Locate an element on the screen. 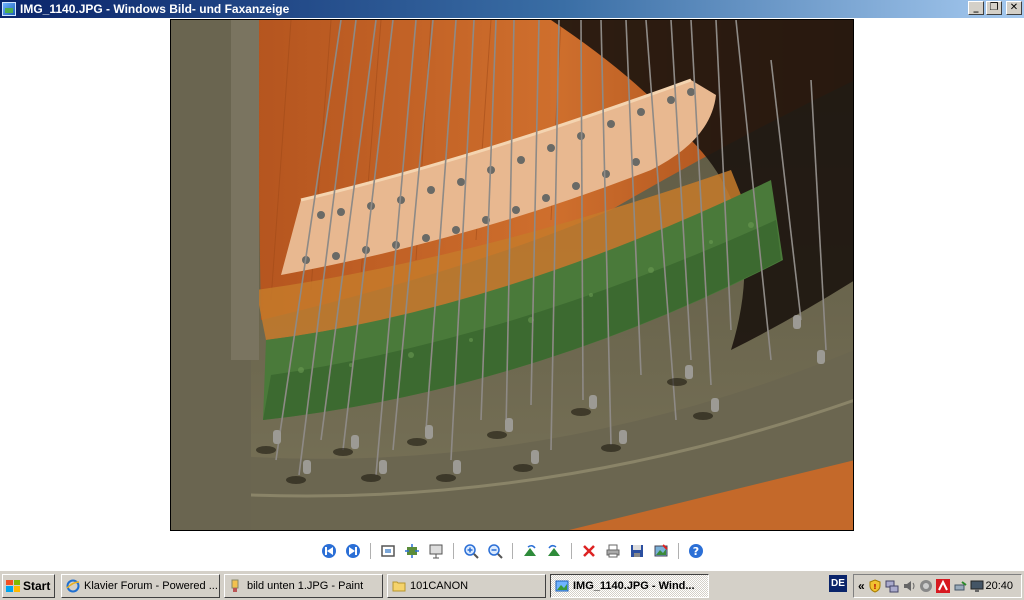 The image size is (1024, 600). best-fit-icon is located at coordinates (387, 551).